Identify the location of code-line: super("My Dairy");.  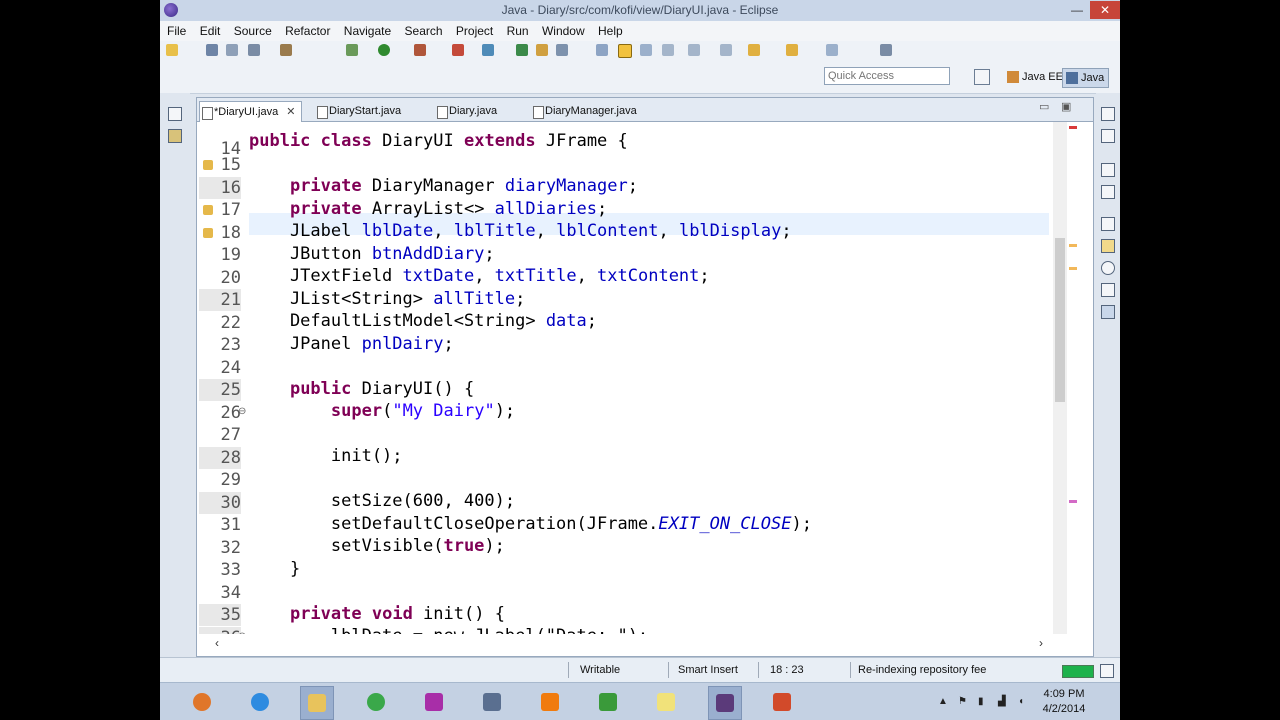
(382, 411).